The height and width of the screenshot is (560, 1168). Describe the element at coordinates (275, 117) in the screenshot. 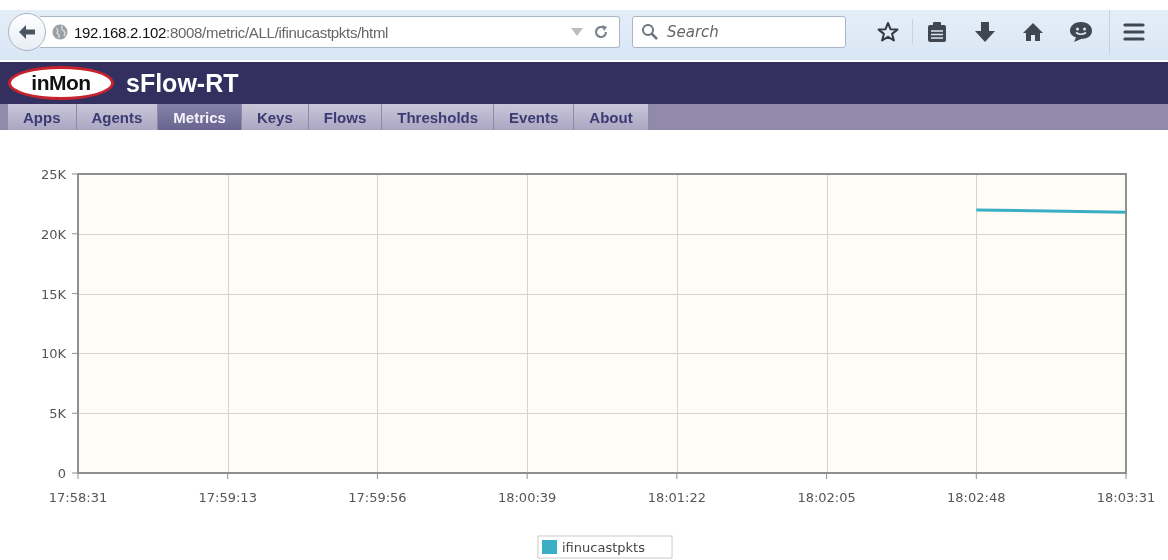

I see `nav-tab: Keys` at that location.